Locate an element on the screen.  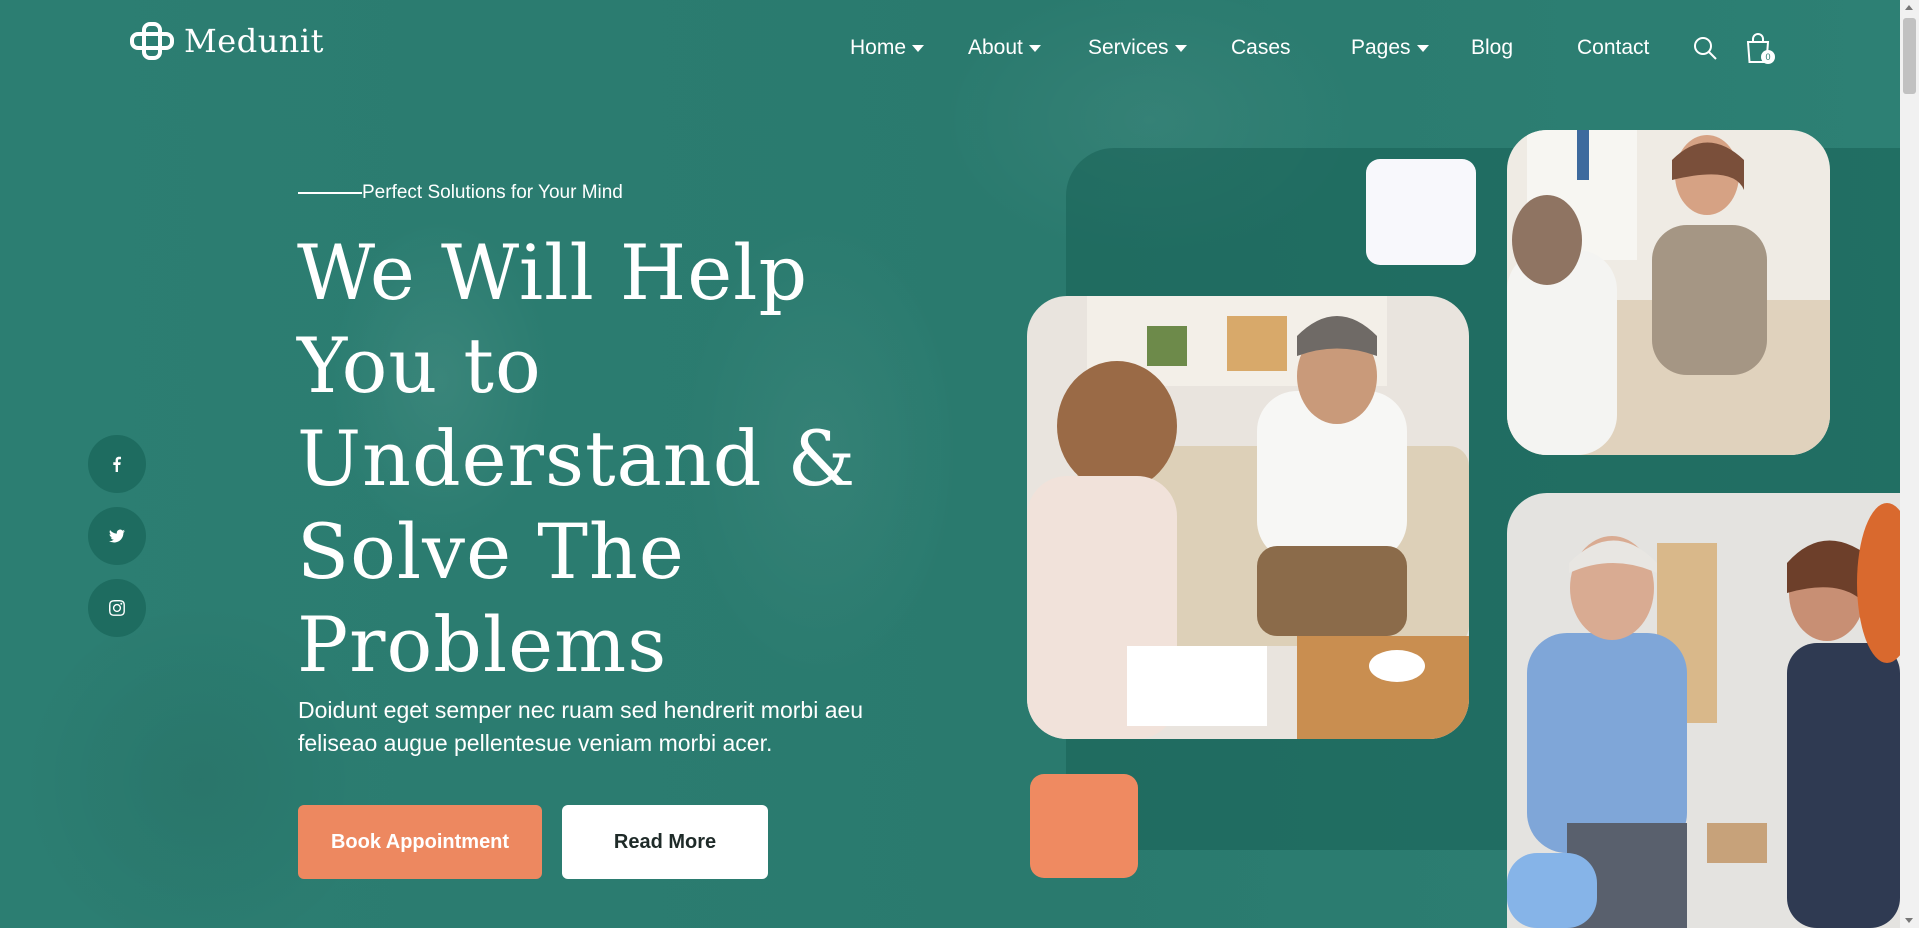
read-more-button: Read More is located at coordinates (665, 842).